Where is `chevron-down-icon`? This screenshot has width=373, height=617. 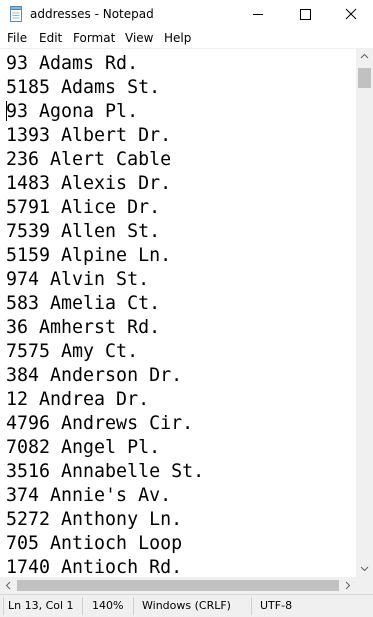 chevron-down-icon is located at coordinates (364, 569).